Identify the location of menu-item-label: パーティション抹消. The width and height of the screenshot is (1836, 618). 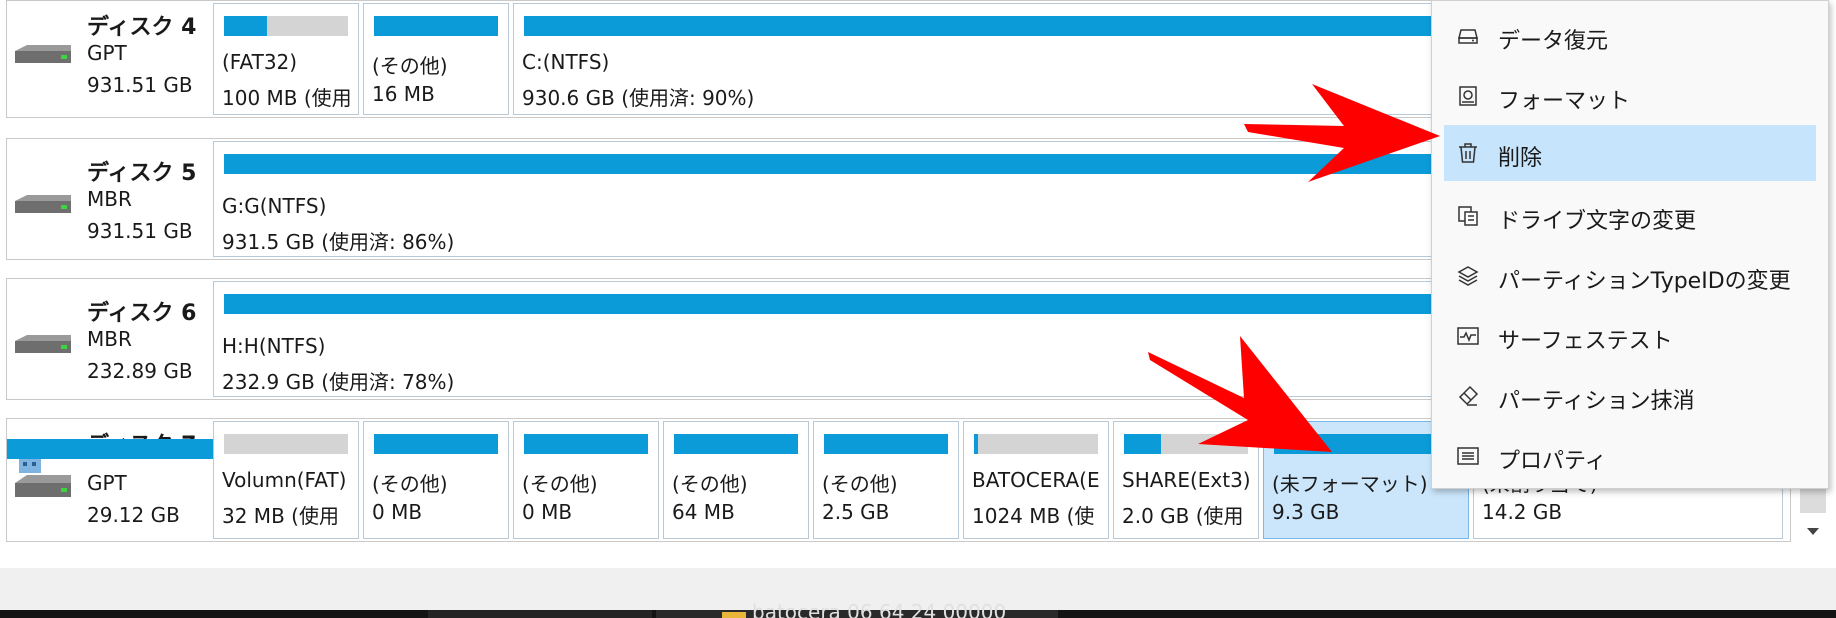
(1596, 401).